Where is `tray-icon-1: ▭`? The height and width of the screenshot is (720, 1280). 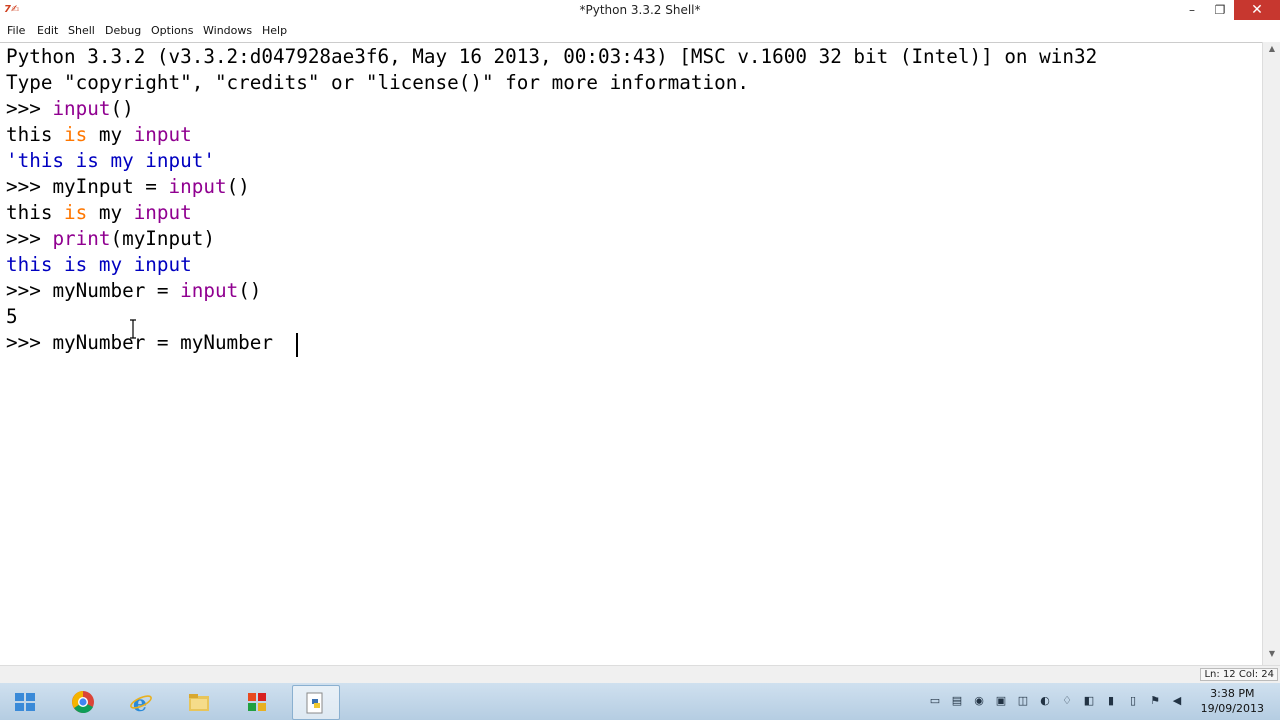 tray-icon-1: ▭ is located at coordinates (935, 701).